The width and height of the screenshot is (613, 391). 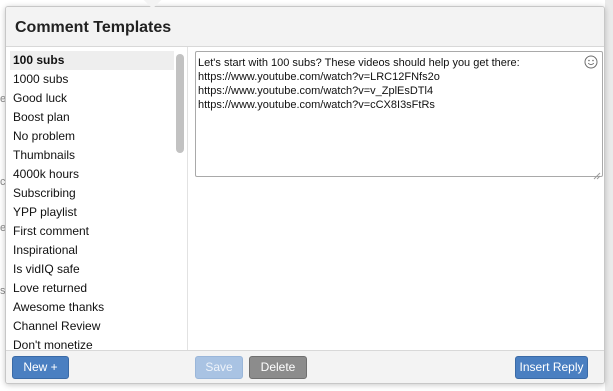 I want to click on dialog-header: Comment Templates, so click(x=305, y=27).